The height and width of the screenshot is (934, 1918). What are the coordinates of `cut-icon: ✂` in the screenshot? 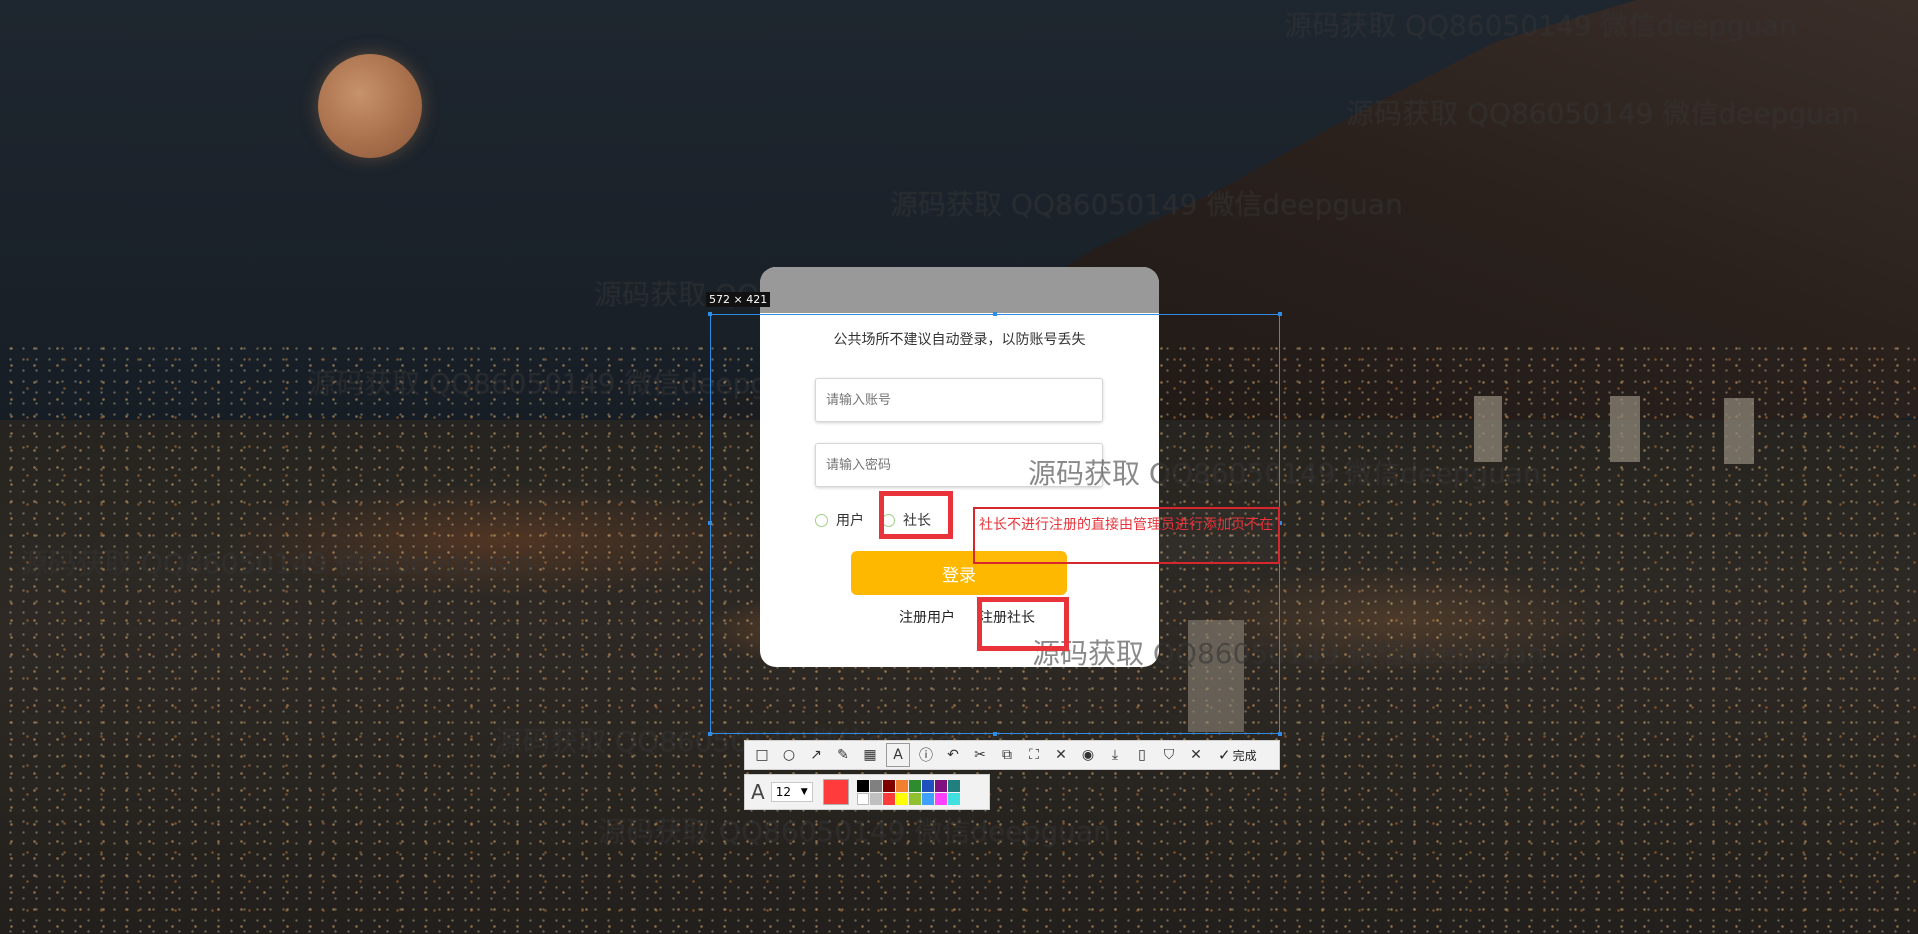 It's located at (980, 755).